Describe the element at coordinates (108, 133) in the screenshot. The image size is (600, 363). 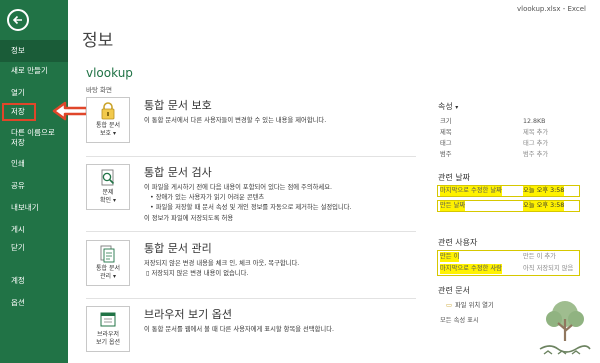
I see `protect-tile-label2: 보호 ▾` at that location.